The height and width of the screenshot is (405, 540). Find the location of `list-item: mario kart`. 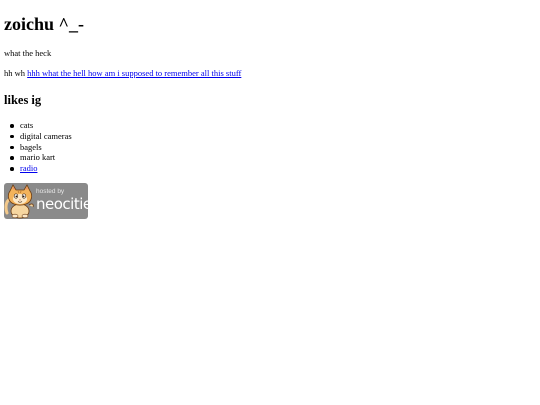

list-item: mario kart is located at coordinates (38, 157).